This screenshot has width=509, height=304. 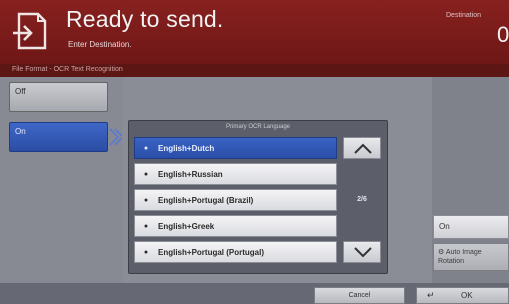 I want to click on page-subtitle: Enter Destination., so click(x=100, y=44).